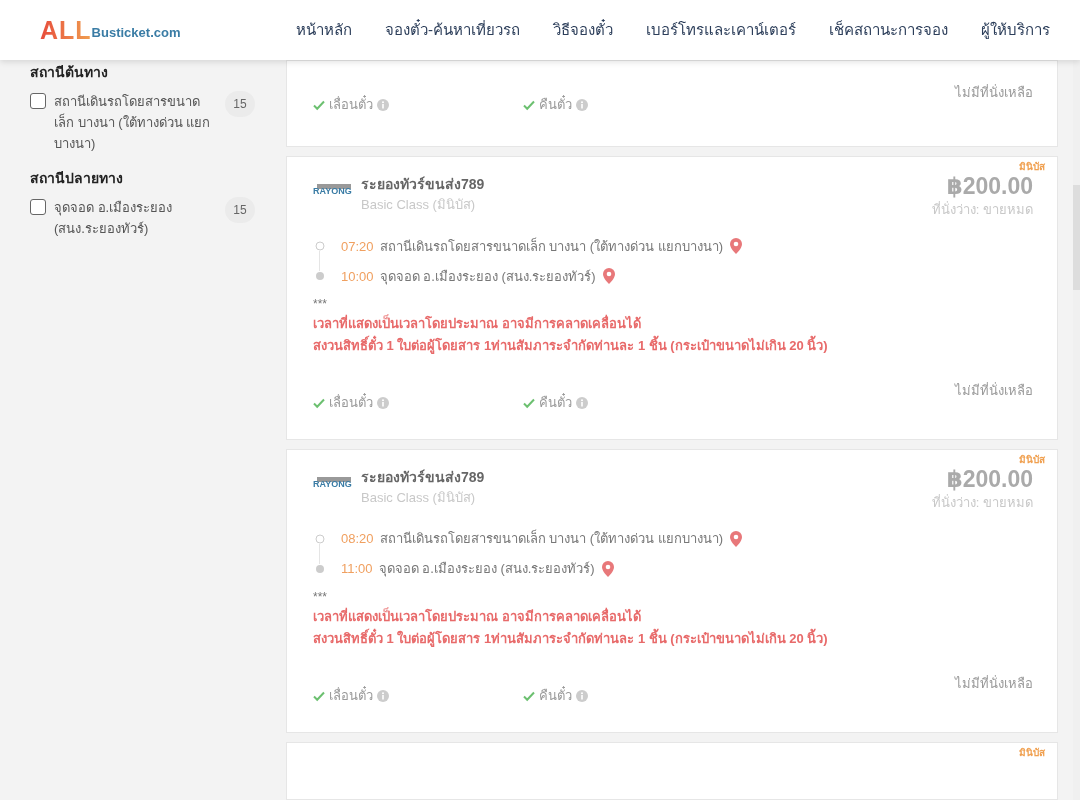  Describe the element at coordinates (357, 246) in the screenshot. I see `departure-time: 07:20` at that location.